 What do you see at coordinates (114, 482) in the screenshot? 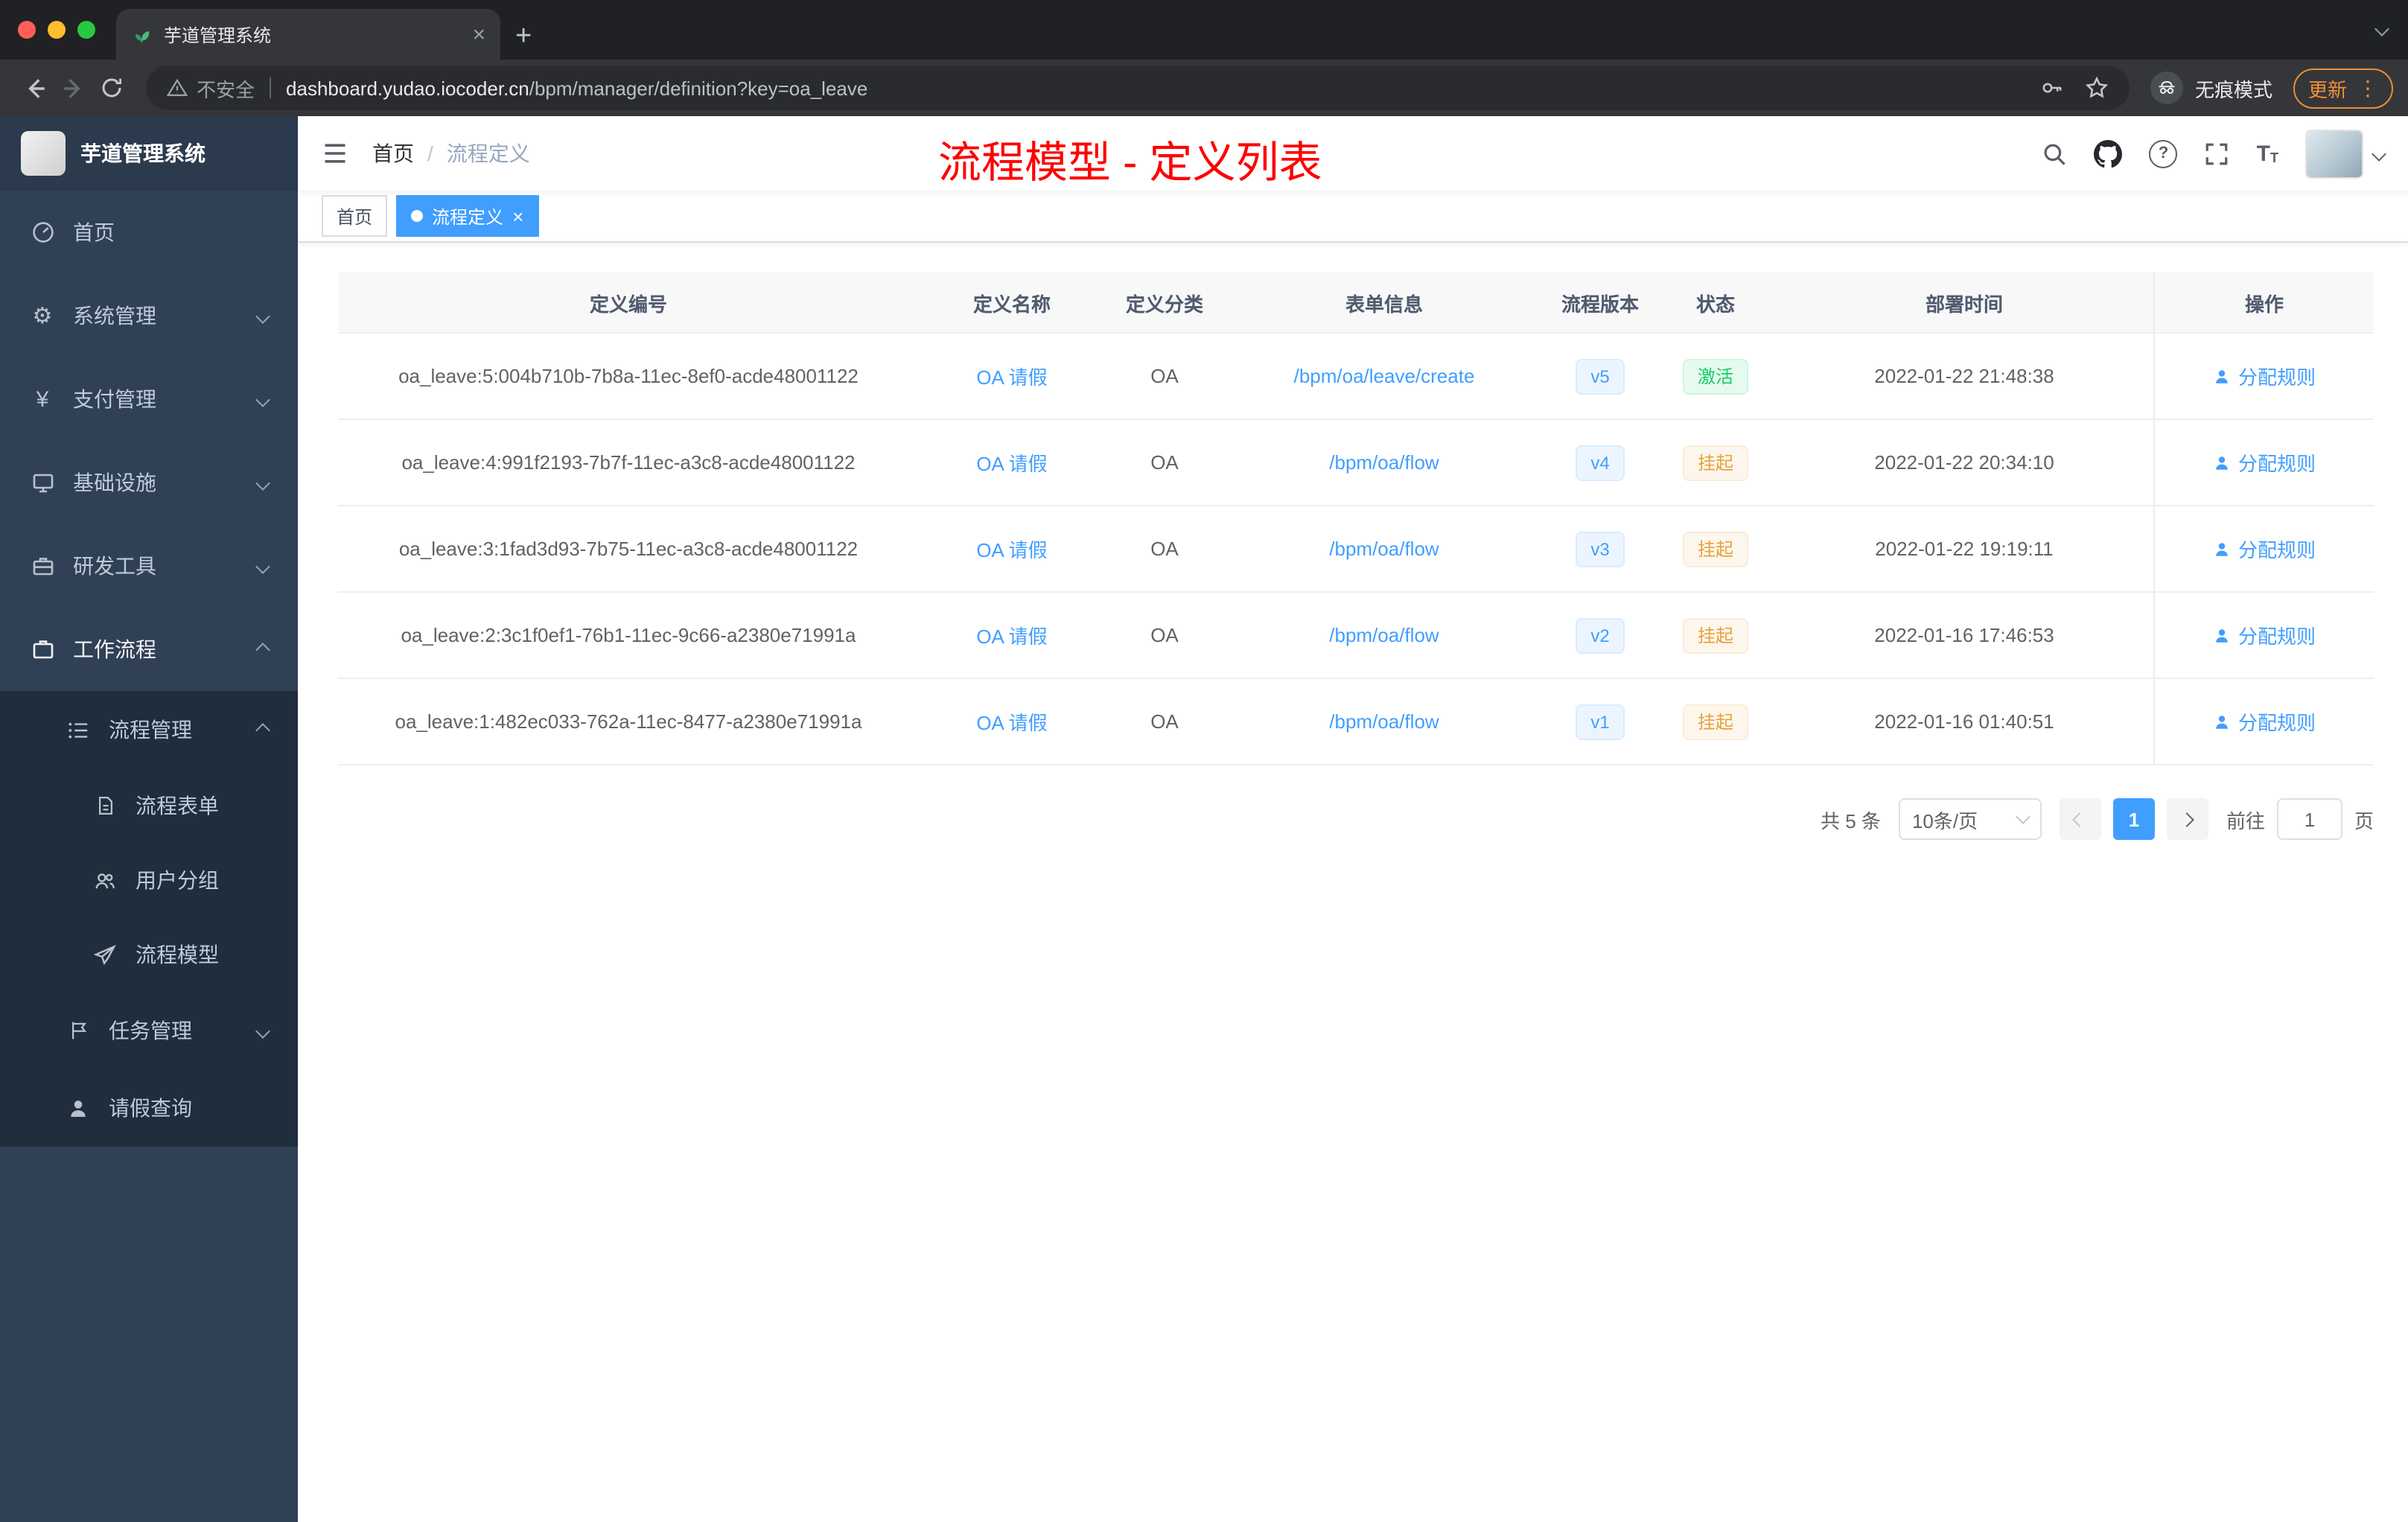
I see `sidebar-item-label: 基础设施` at bounding box center [114, 482].